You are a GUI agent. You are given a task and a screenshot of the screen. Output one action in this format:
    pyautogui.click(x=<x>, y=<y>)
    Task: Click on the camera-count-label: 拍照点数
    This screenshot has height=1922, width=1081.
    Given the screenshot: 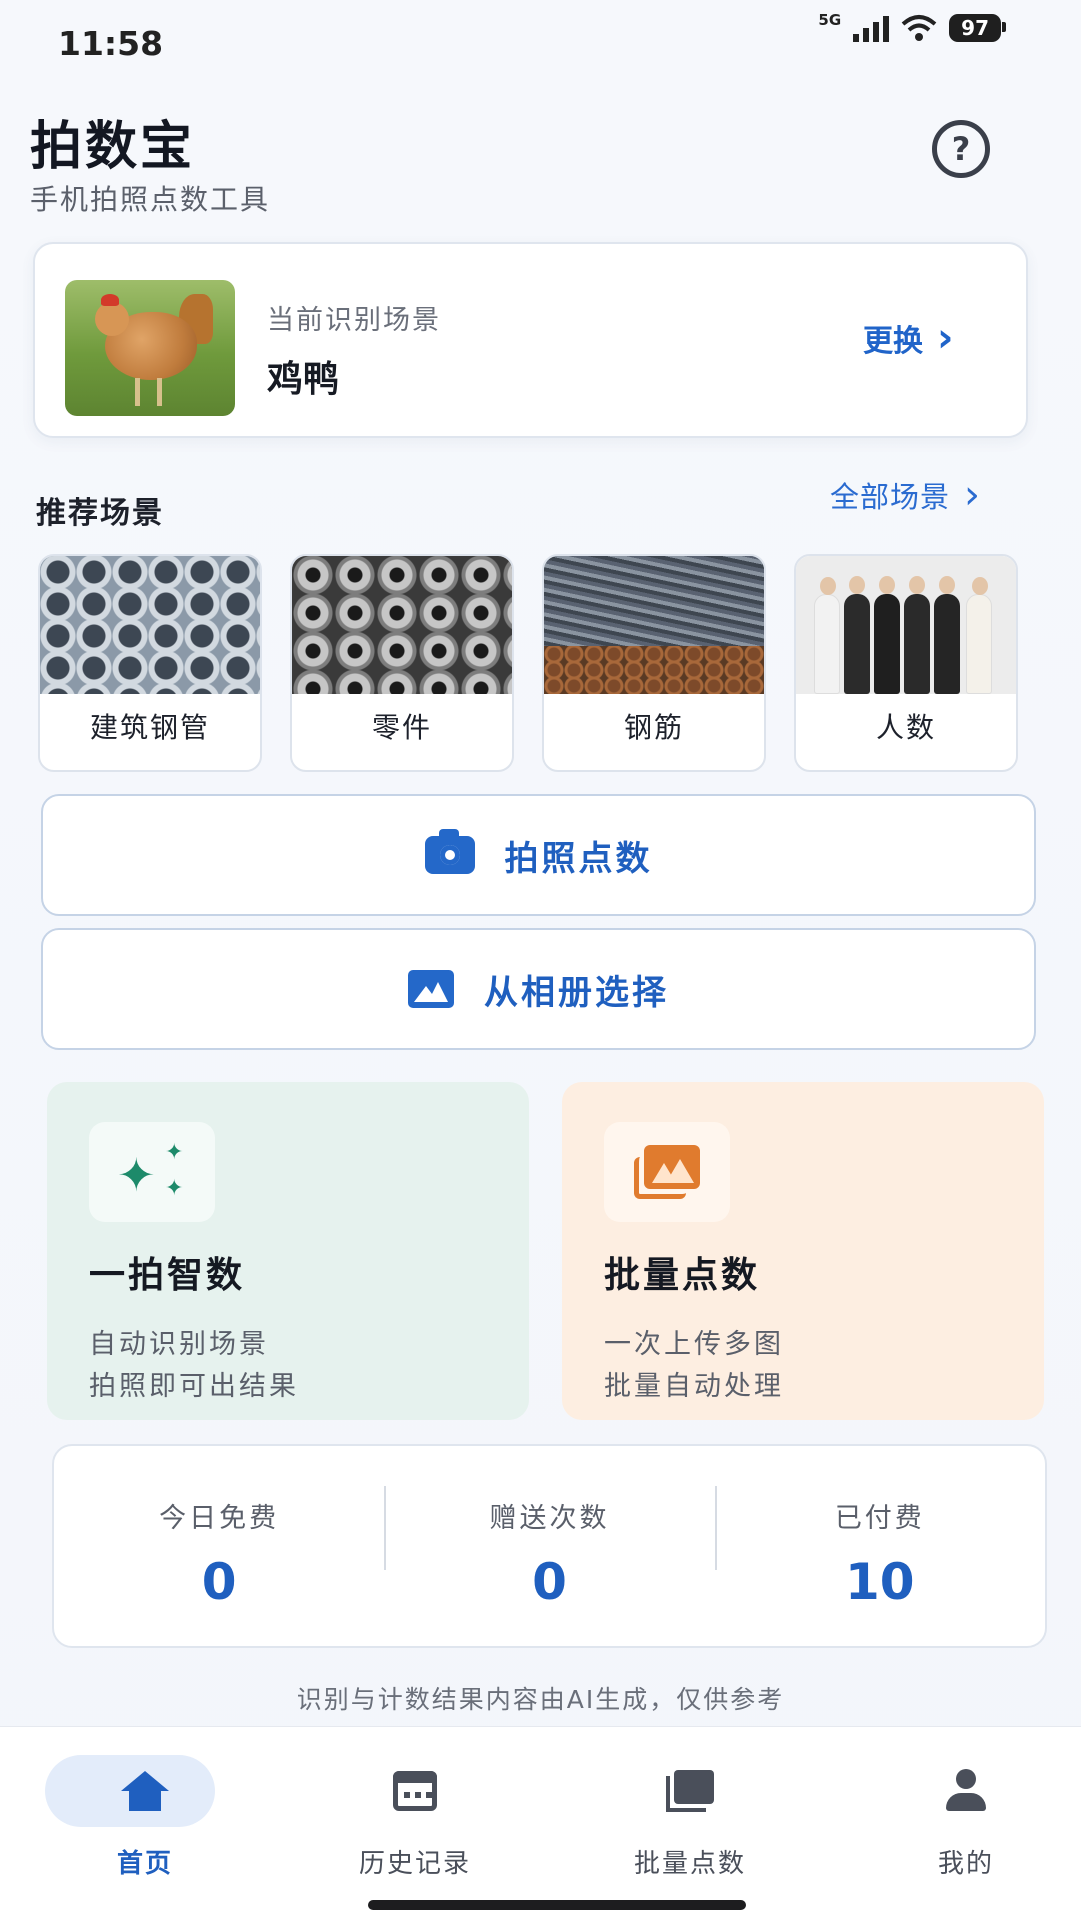 What is the action you would take?
    pyautogui.click(x=578, y=858)
    